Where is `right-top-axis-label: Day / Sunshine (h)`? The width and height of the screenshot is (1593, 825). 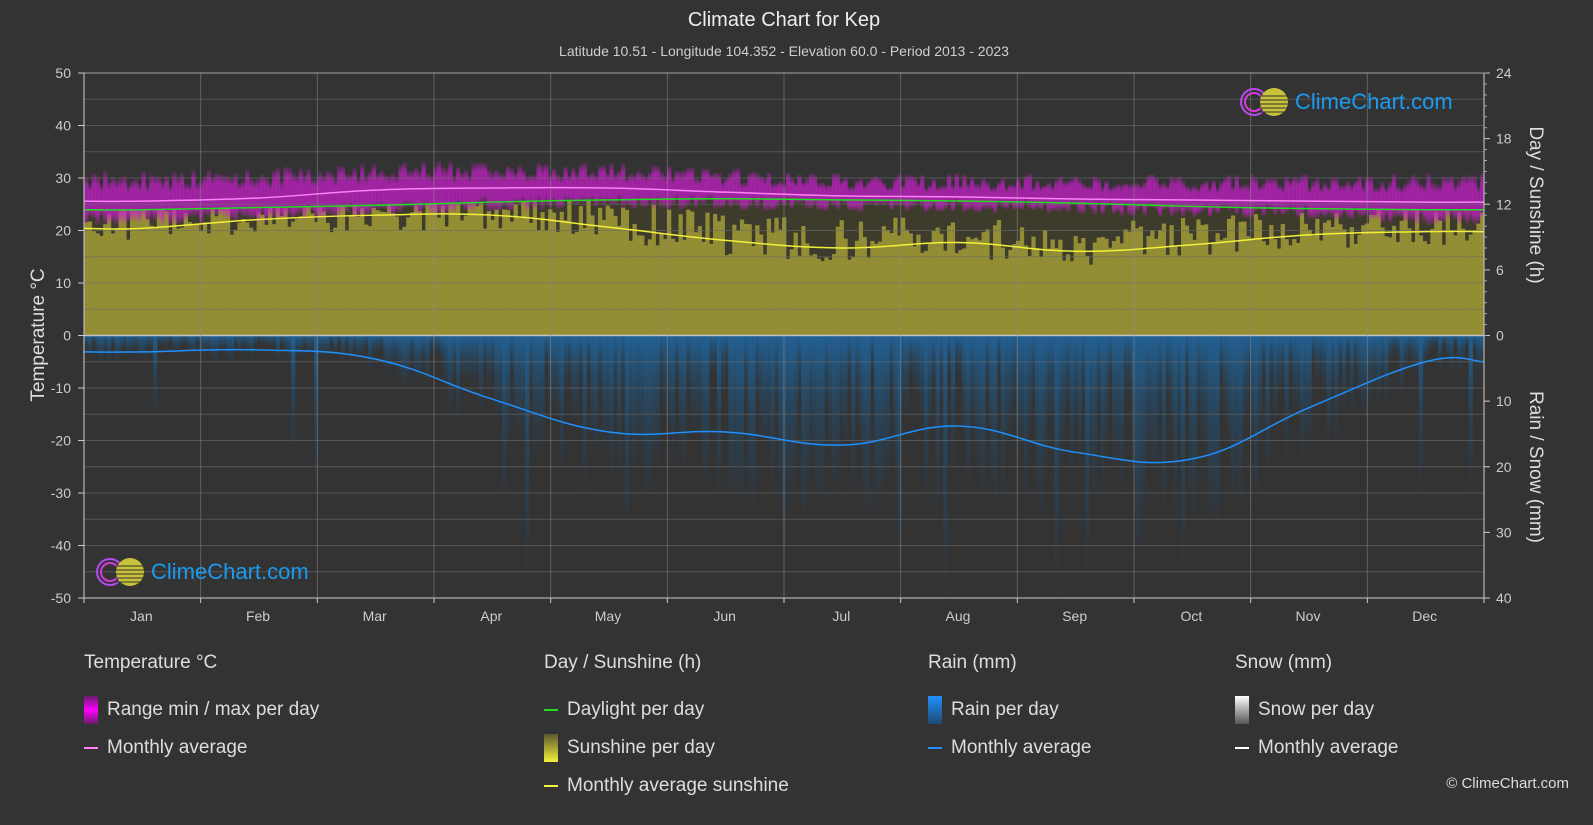 right-top-axis-label: Day / Sunshine (h) is located at coordinates (1535, 204).